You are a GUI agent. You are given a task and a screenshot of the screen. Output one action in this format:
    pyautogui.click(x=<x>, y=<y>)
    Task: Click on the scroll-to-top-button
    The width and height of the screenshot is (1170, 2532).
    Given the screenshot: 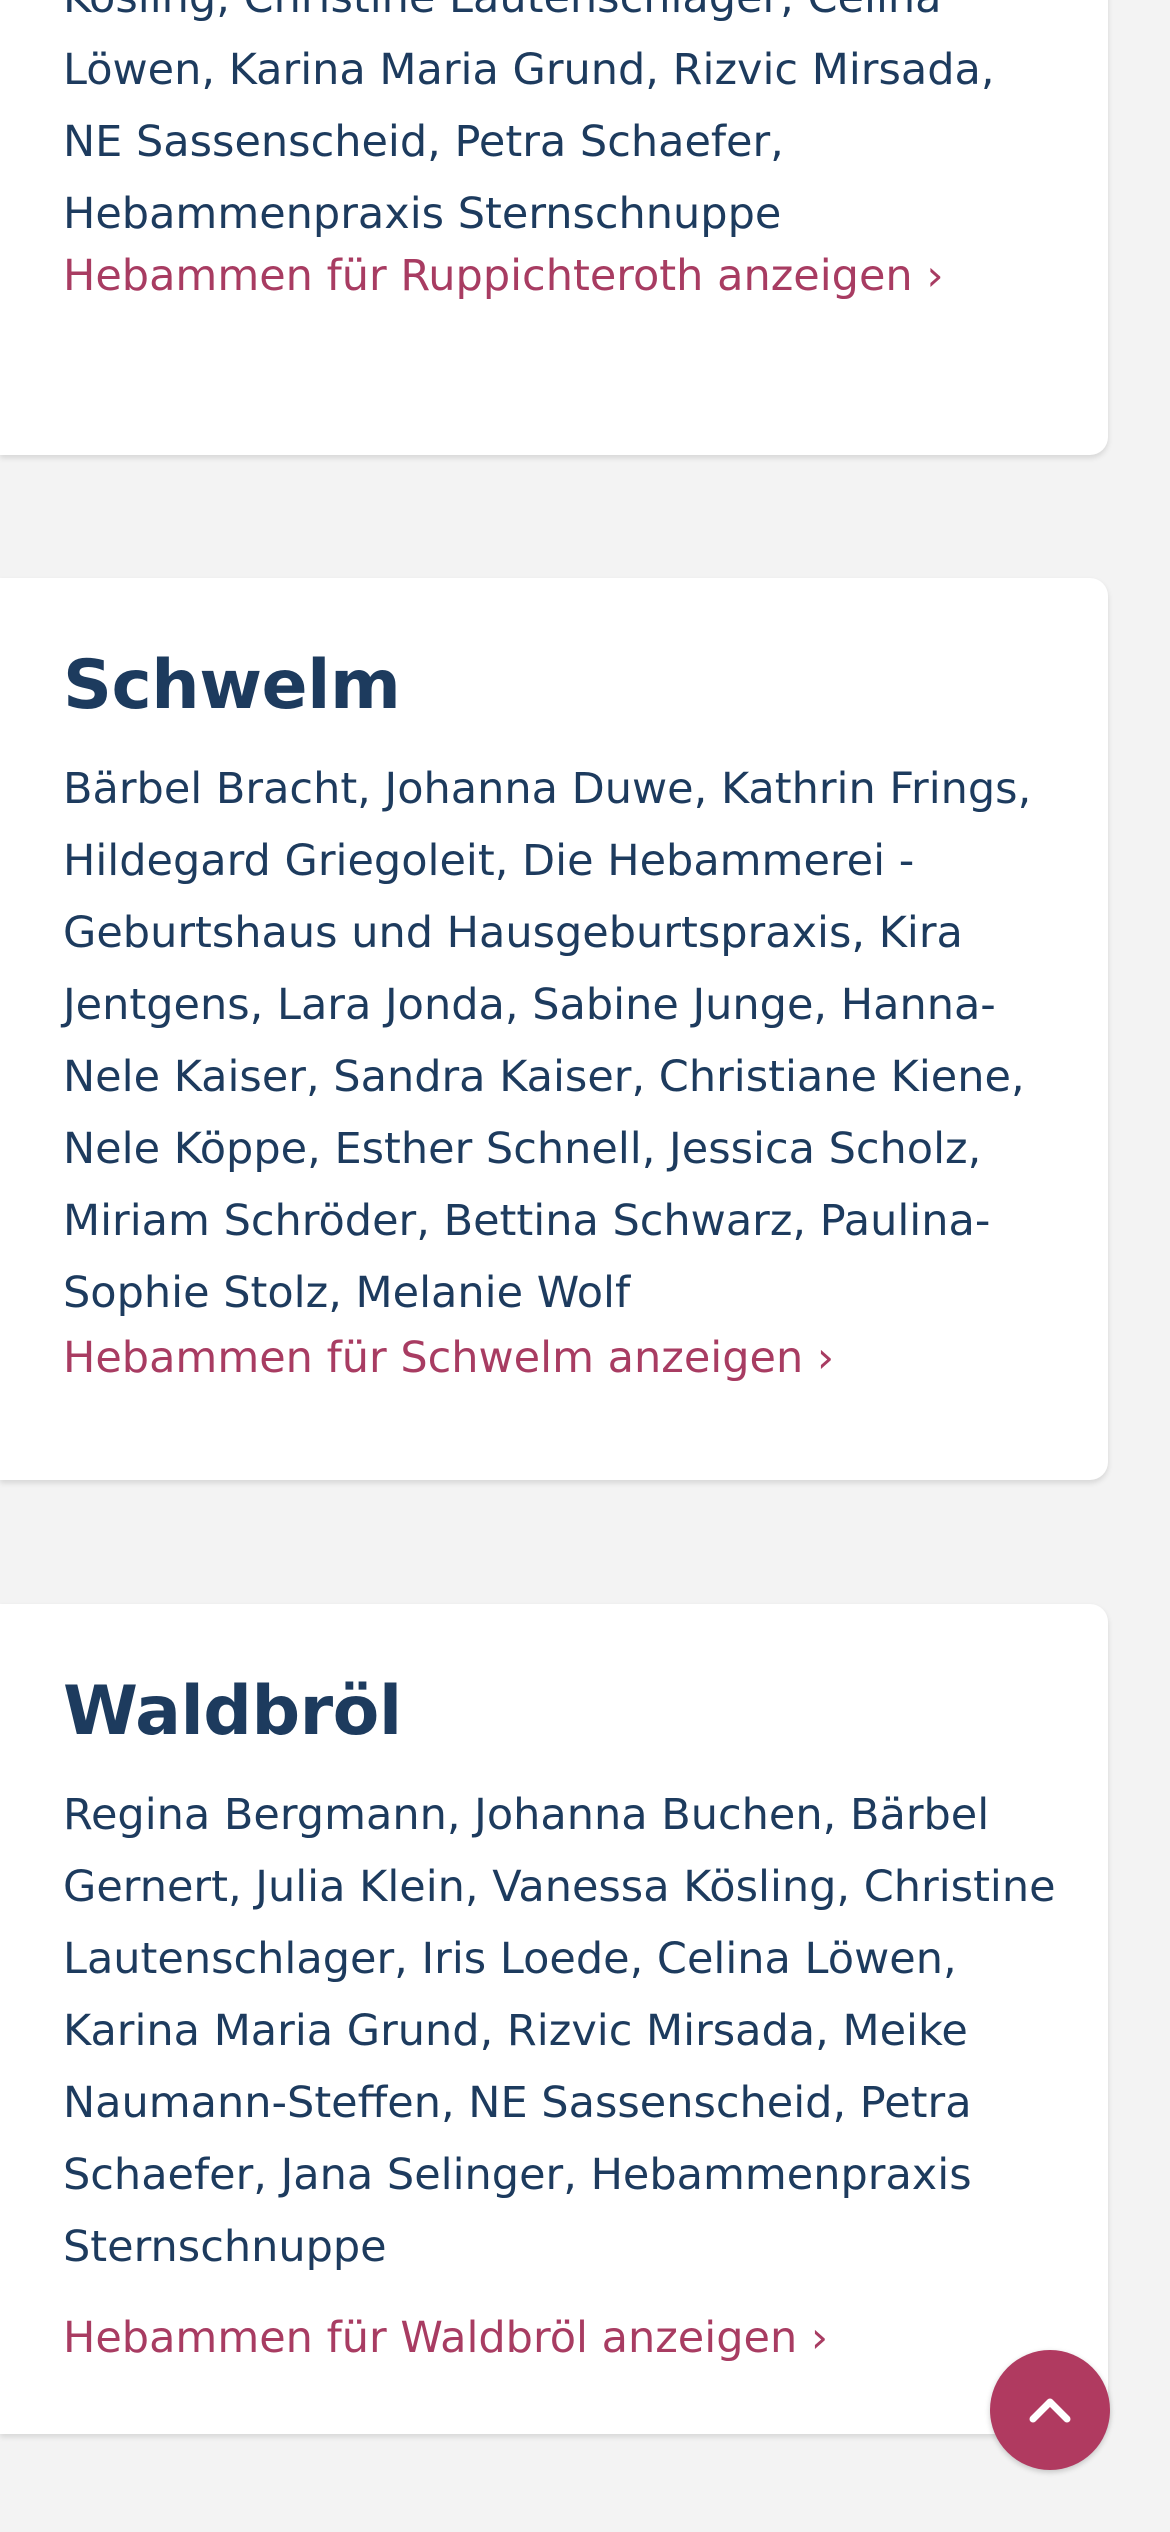 What is the action you would take?
    pyautogui.click(x=1050, y=2410)
    